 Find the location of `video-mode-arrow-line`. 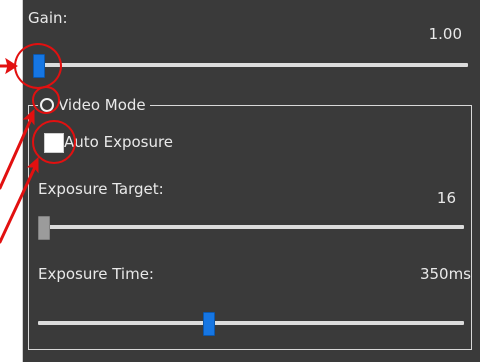

video-mode-arrow-line is located at coordinates (16, 153).